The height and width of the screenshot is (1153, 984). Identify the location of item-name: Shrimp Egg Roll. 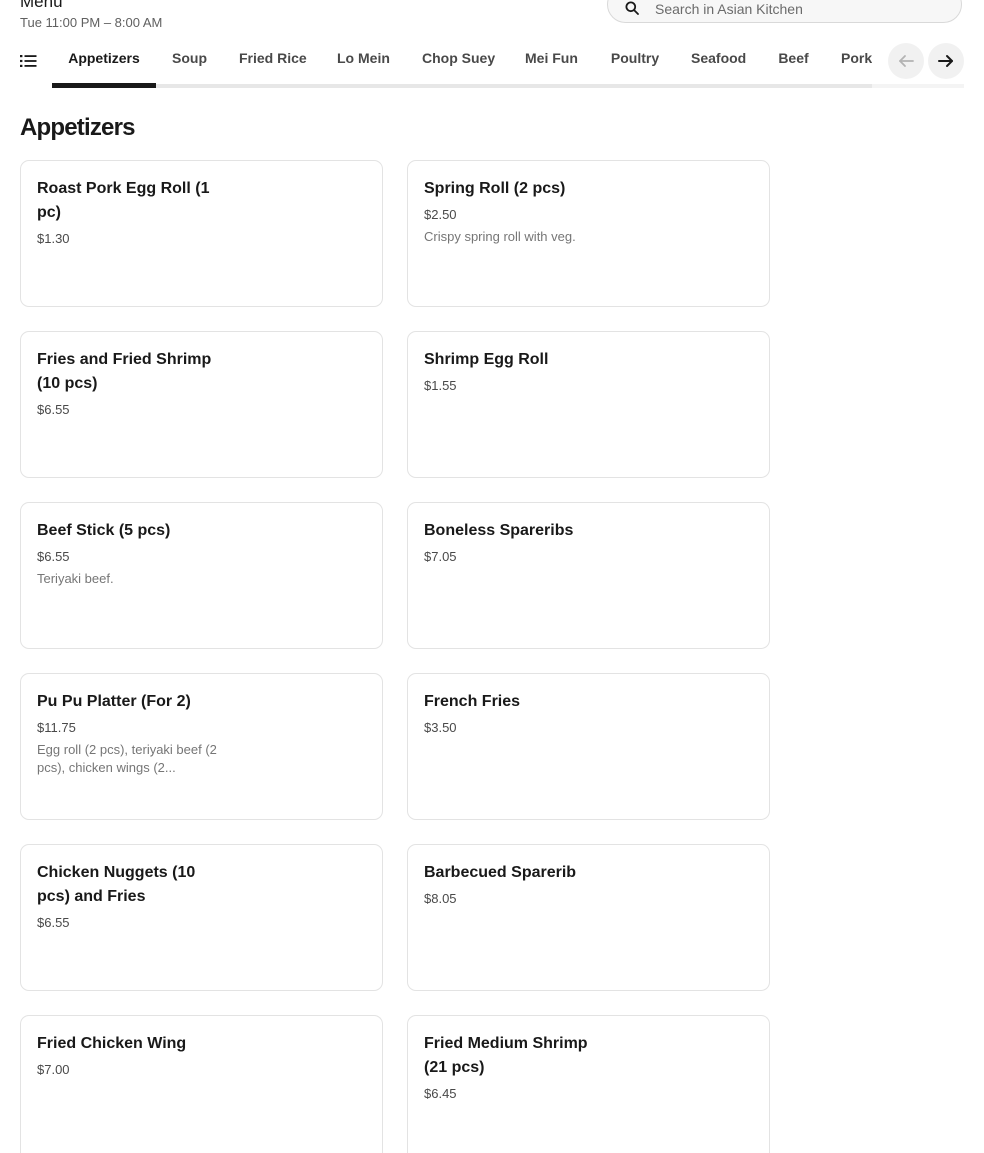
(486, 359).